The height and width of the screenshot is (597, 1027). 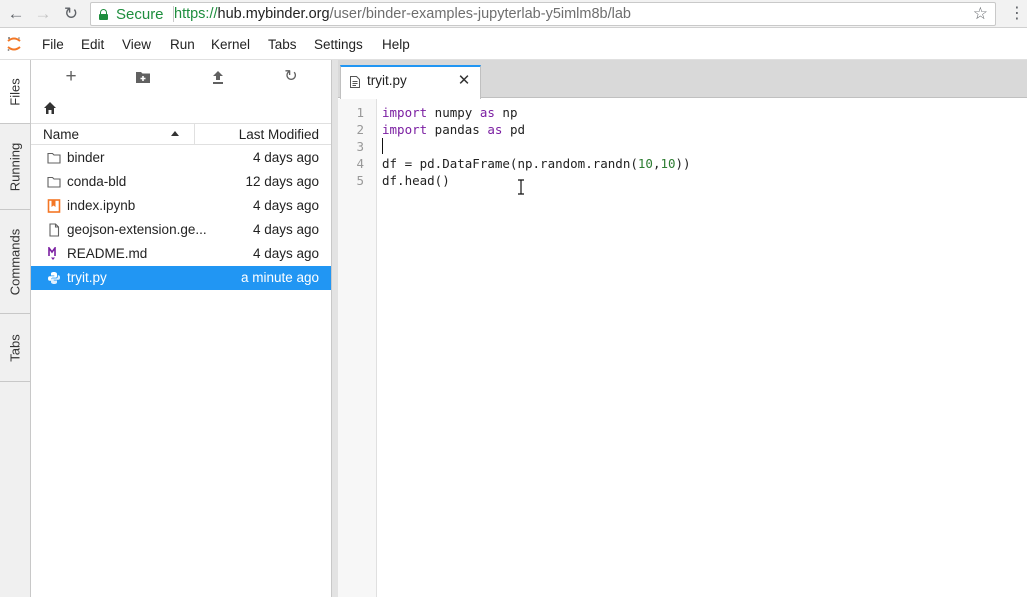 What do you see at coordinates (53, 44) in the screenshot?
I see `menu-file: File` at bounding box center [53, 44].